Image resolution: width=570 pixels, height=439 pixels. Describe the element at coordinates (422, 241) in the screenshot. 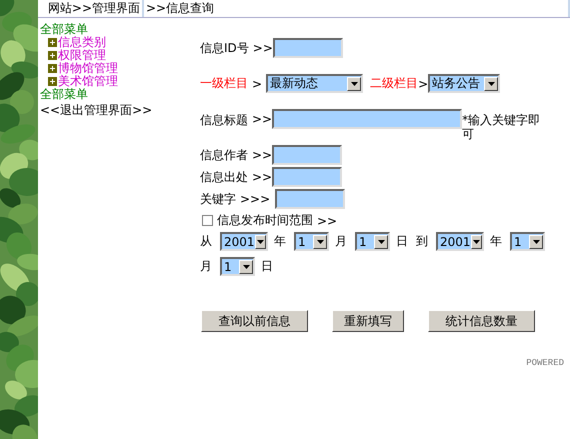

I see `date-label: 到` at that location.